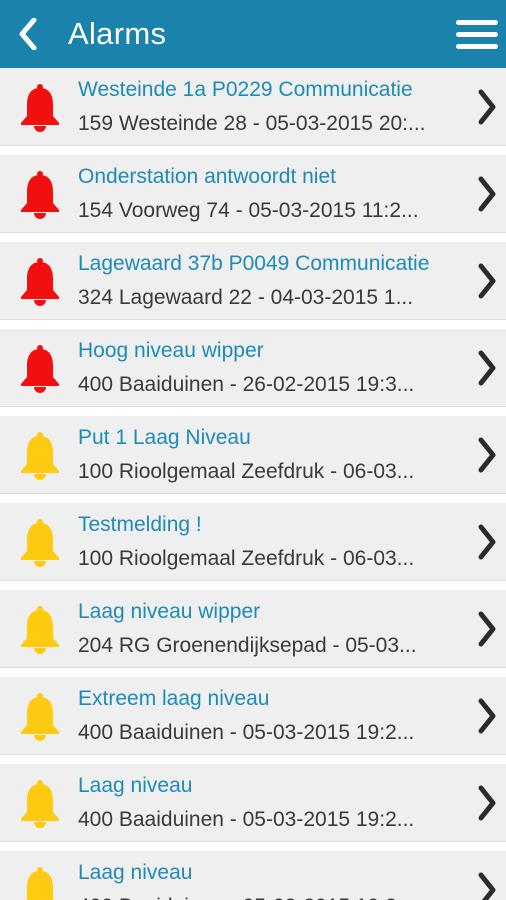  What do you see at coordinates (477, 22) in the screenshot?
I see `hamburger-menu-icon` at bounding box center [477, 22].